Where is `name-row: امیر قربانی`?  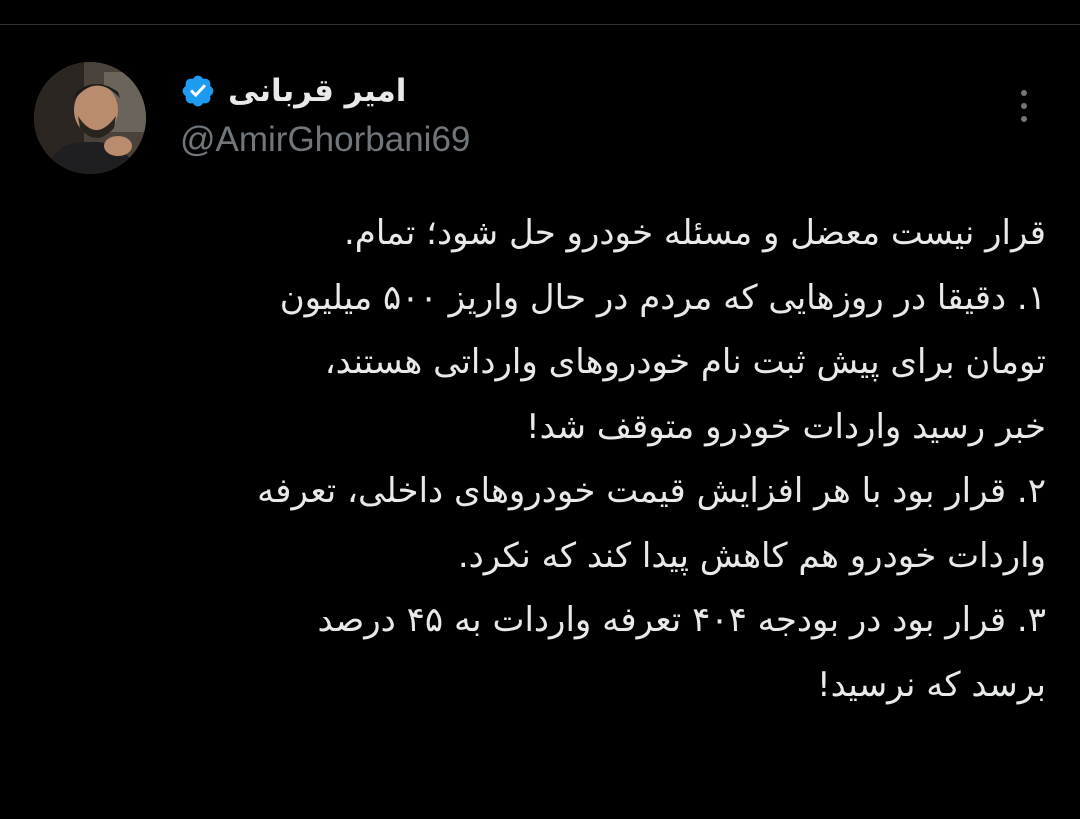
name-row: امیر قربانی is located at coordinates (480, 91).